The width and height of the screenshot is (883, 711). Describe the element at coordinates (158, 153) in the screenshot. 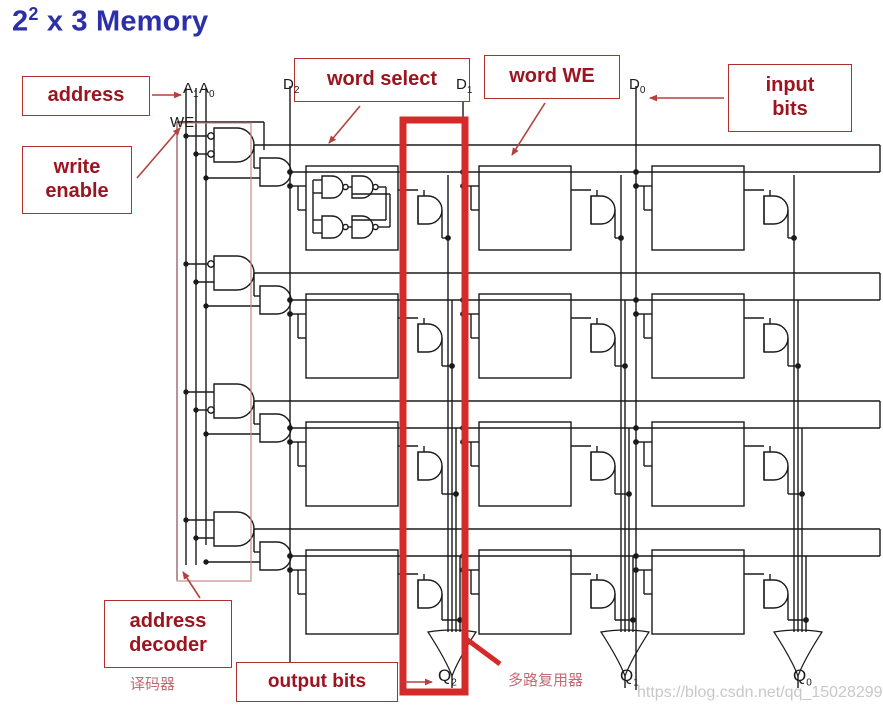

I see `arrow-write-enable` at that location.